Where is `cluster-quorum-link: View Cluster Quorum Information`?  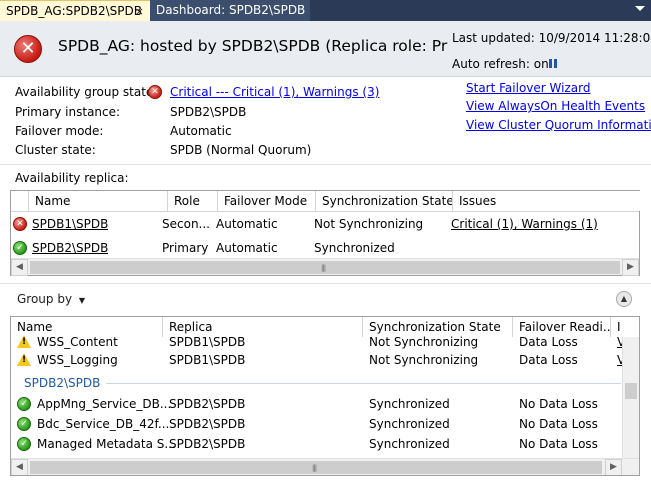 cluster-quorum-link: View Cluster Quorum Information is located at coordinates (558, 125).